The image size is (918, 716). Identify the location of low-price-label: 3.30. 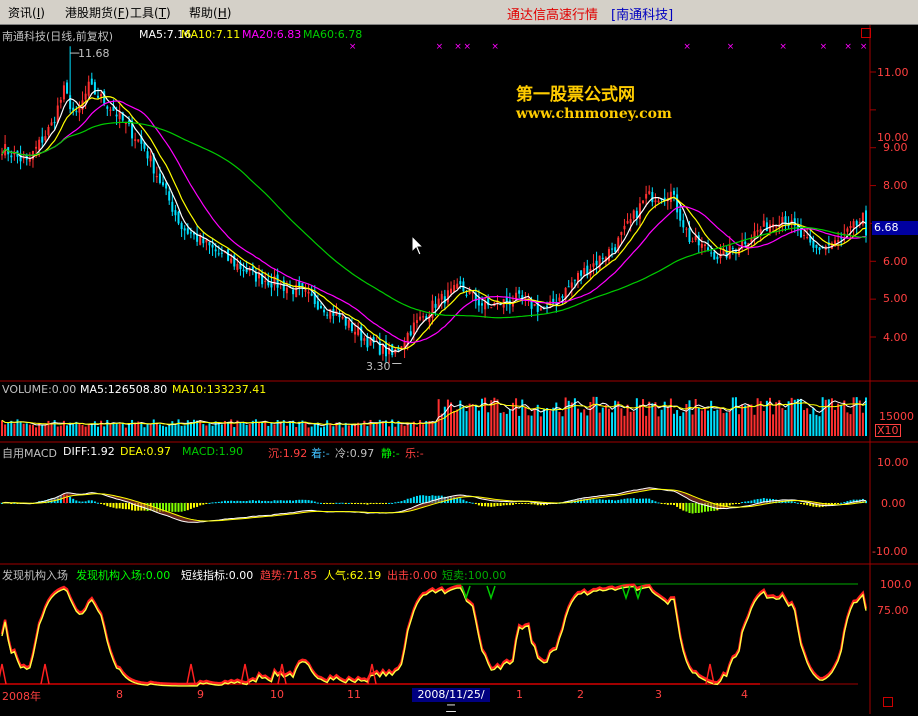
(378, 366).